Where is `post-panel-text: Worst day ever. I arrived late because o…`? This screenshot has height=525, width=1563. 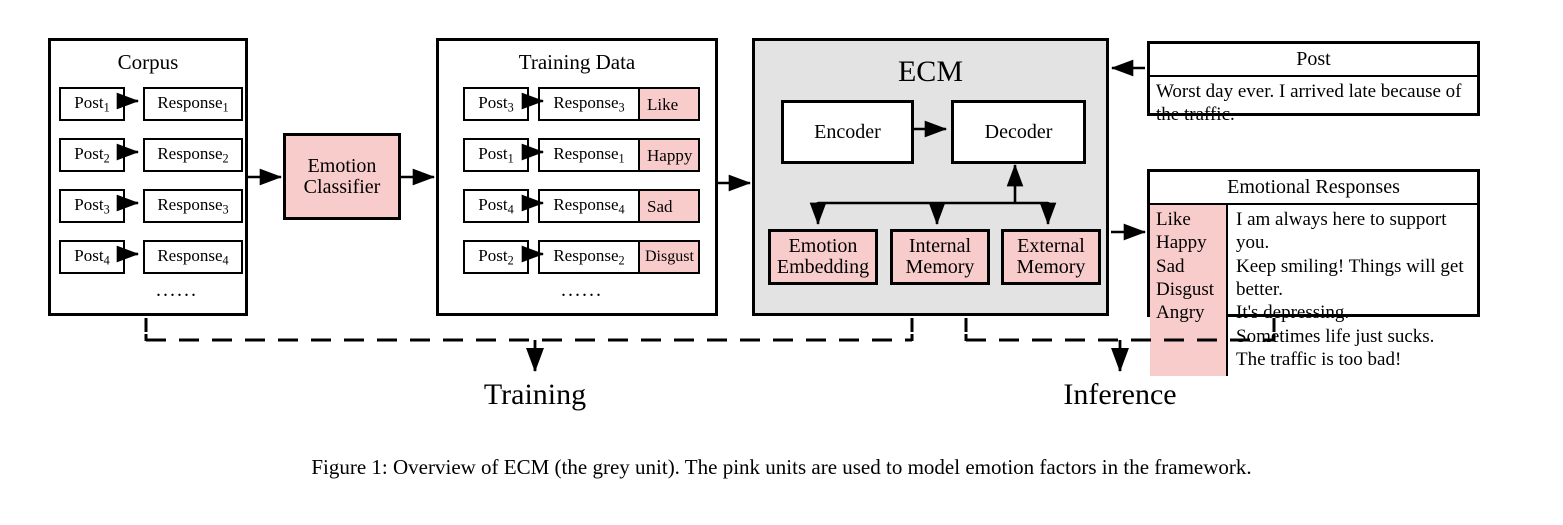 post-panel-text: Worst day ever. I arrived late because o… is located at coordinates (1309, 103).